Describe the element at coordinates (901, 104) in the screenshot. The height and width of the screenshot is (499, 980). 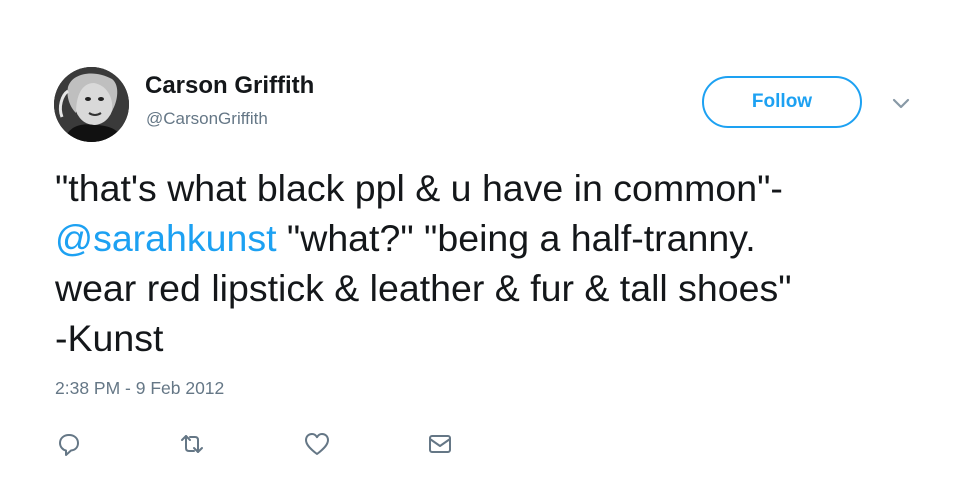
I see `chevron-down-icon` at that location.